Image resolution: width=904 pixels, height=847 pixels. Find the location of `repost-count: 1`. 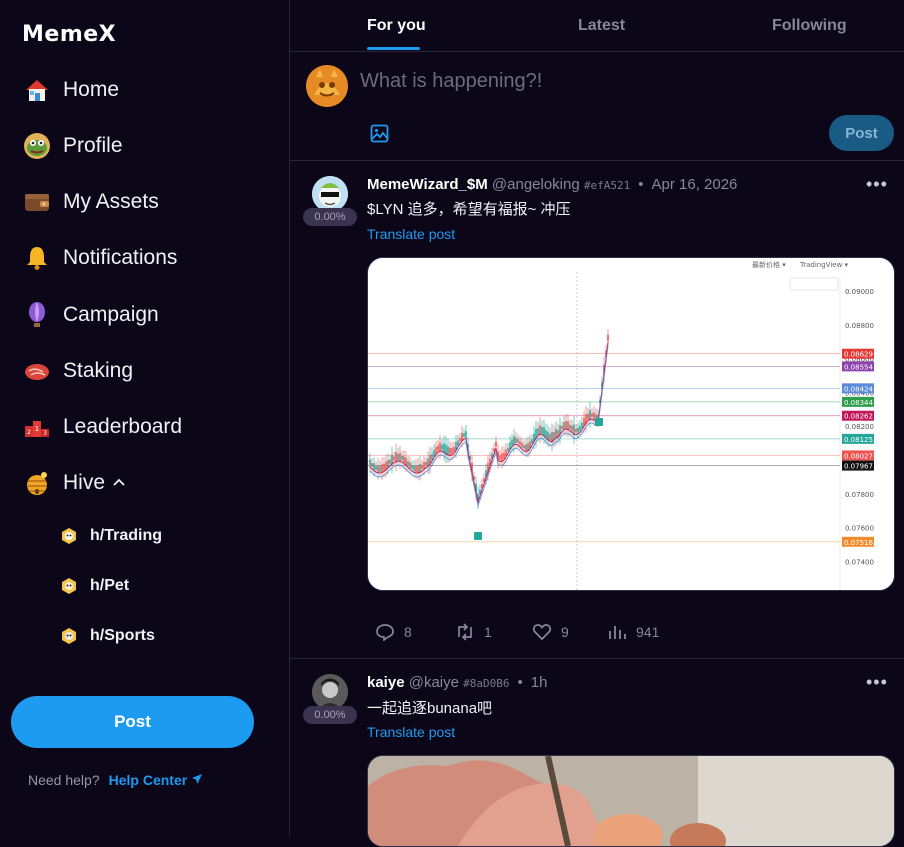

repost-count: 1 is located at coordinates (488, 632).